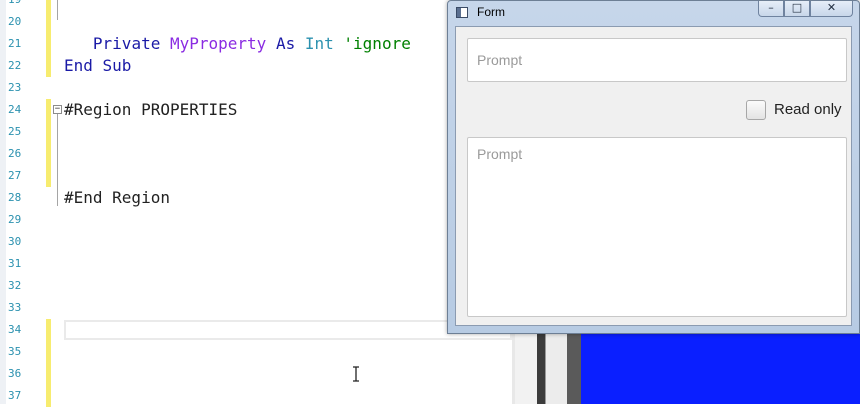  Describe the element at coordinates (15, 153) in the screenshot. I see `line-number: 26` at that location.